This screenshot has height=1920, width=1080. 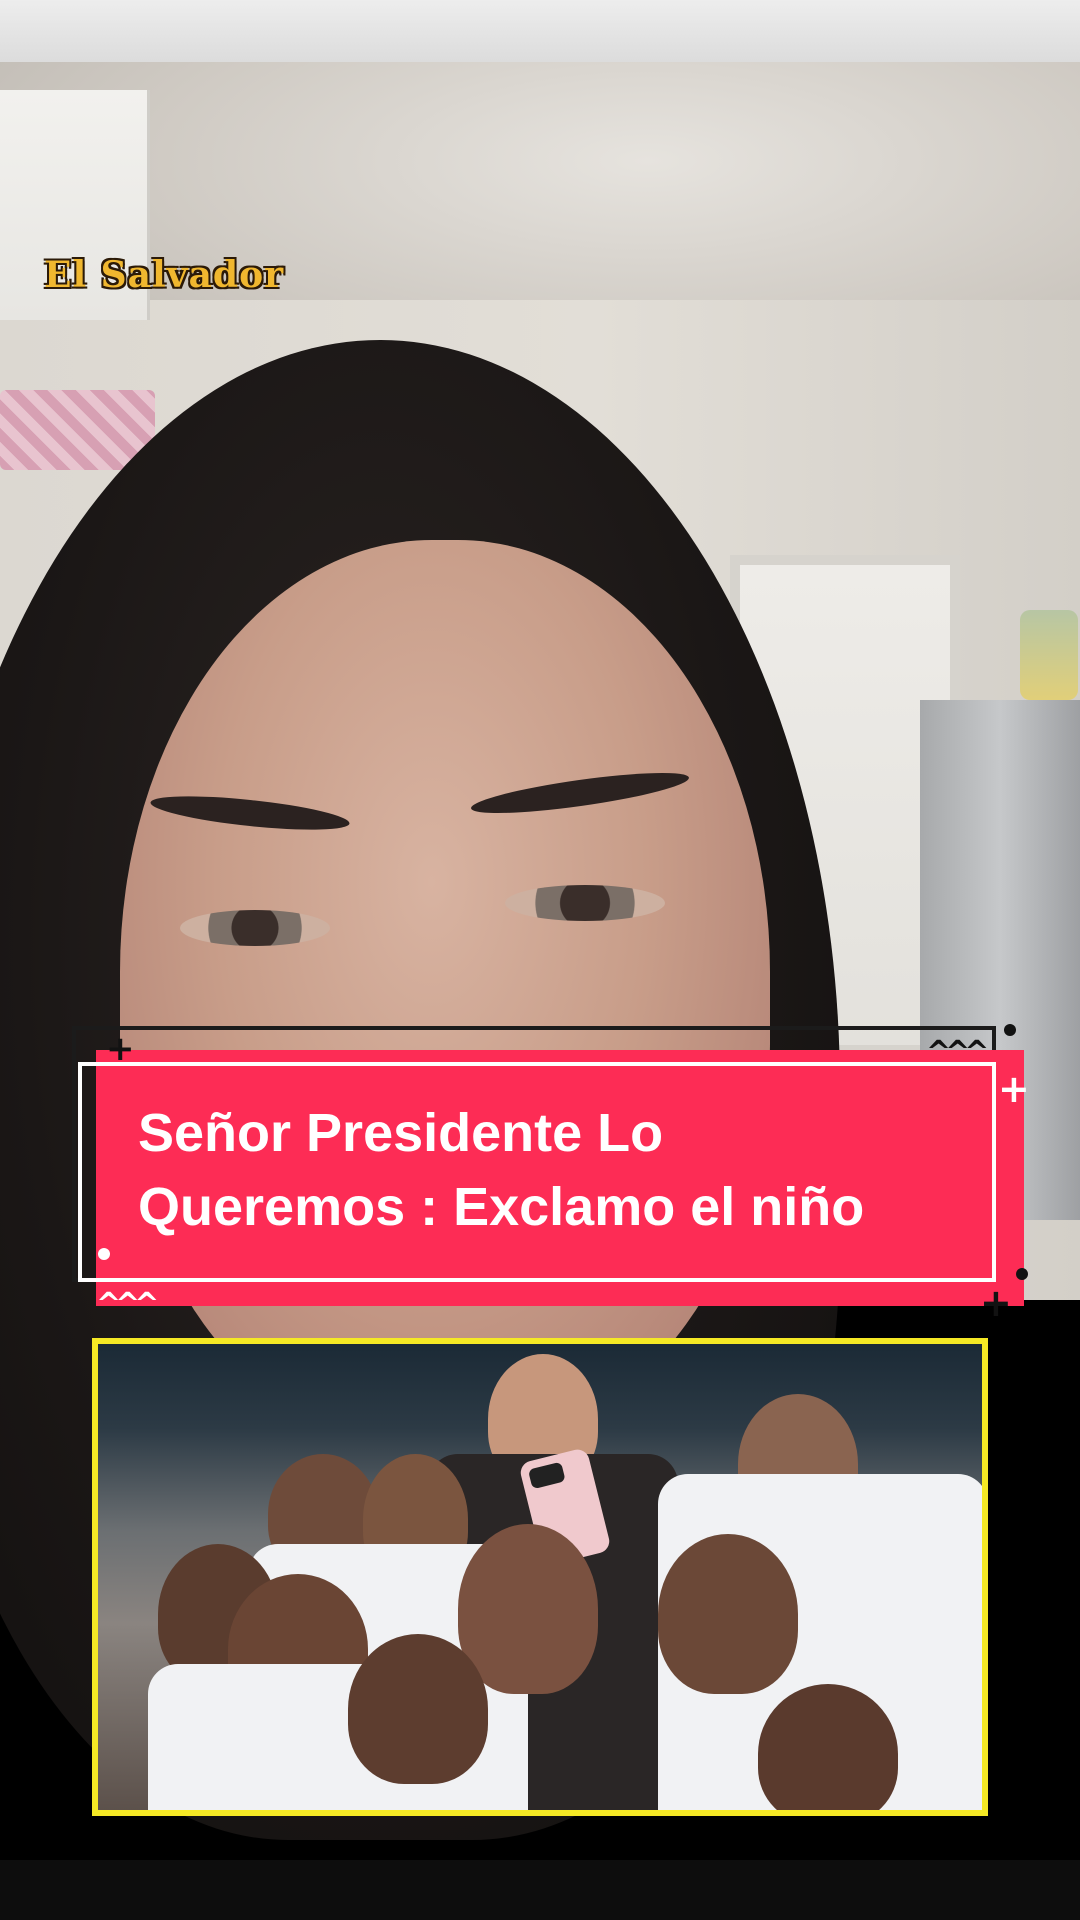 I want to click on top-bar, so click(x=540, y=31).